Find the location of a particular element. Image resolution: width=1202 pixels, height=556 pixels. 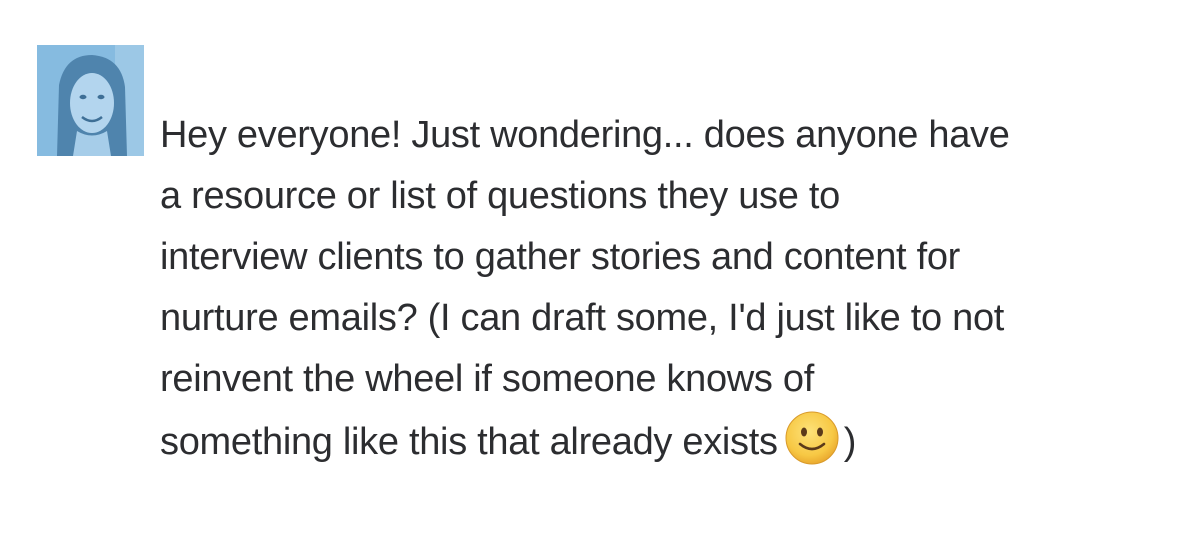

message-line: something like this that already exists is located at coordinates (469, 442).